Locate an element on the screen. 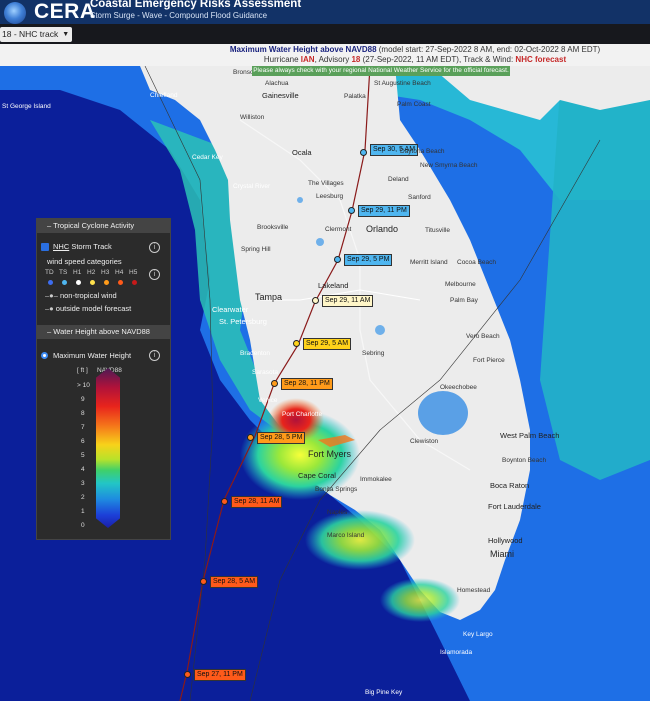 This screenshot has height=701, width=650. water-height-title: Water Height above NAVD88 is located at coordinates (101, 331).